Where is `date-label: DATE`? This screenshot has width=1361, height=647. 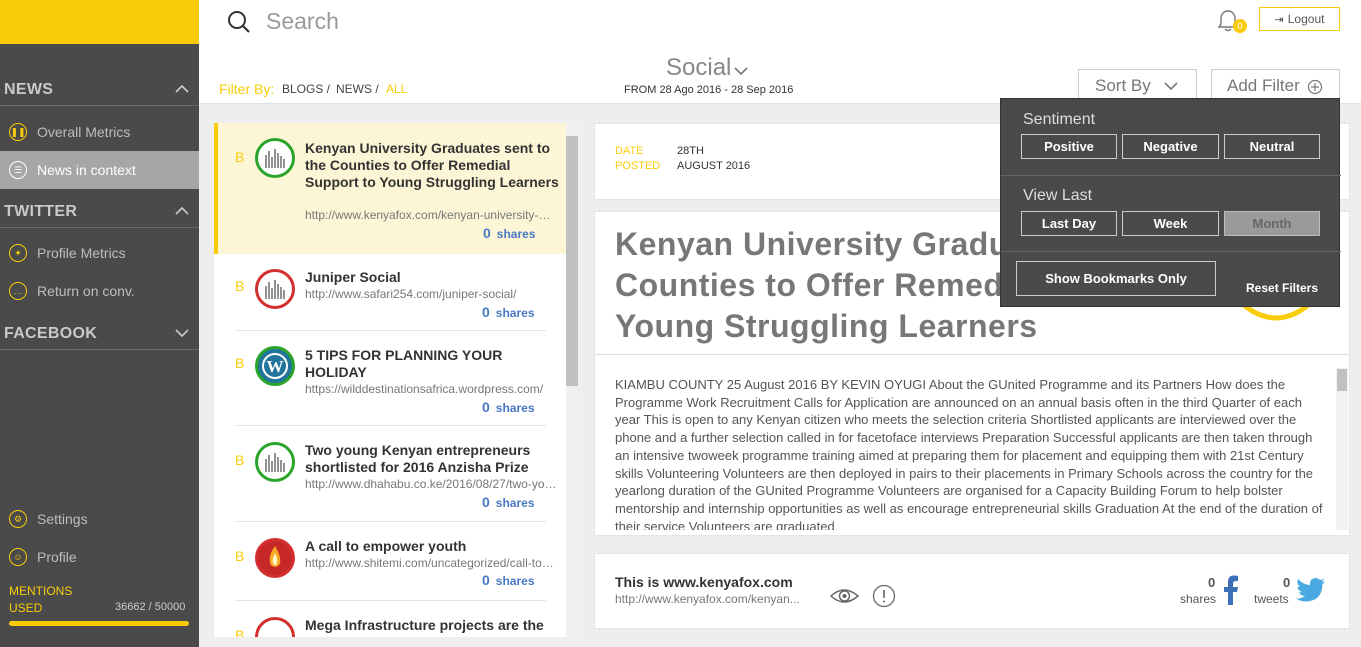 date-label: DATE is located at coordinates (629, 151).